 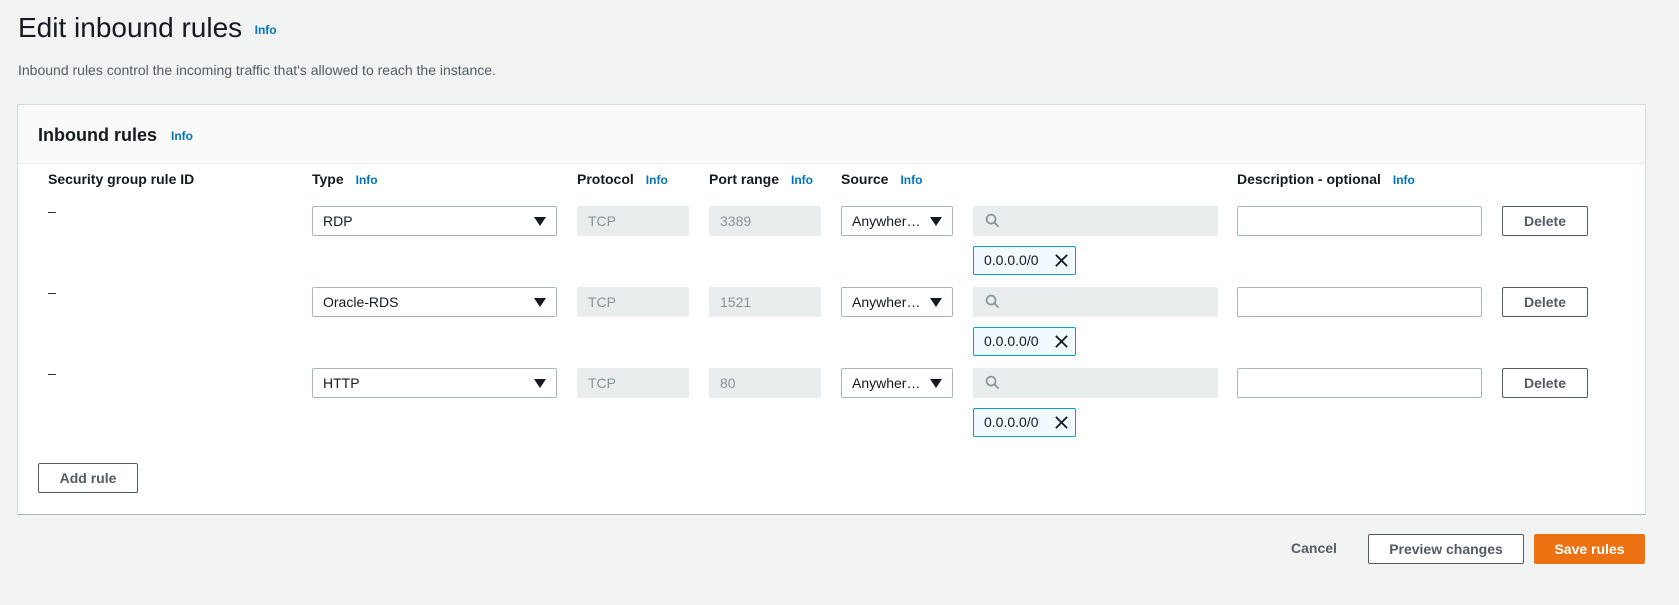 What do you see at coordinates (1404, 180) in the screenshot?
I see `description-info-link: Info` at bounding box center [1404, 180].